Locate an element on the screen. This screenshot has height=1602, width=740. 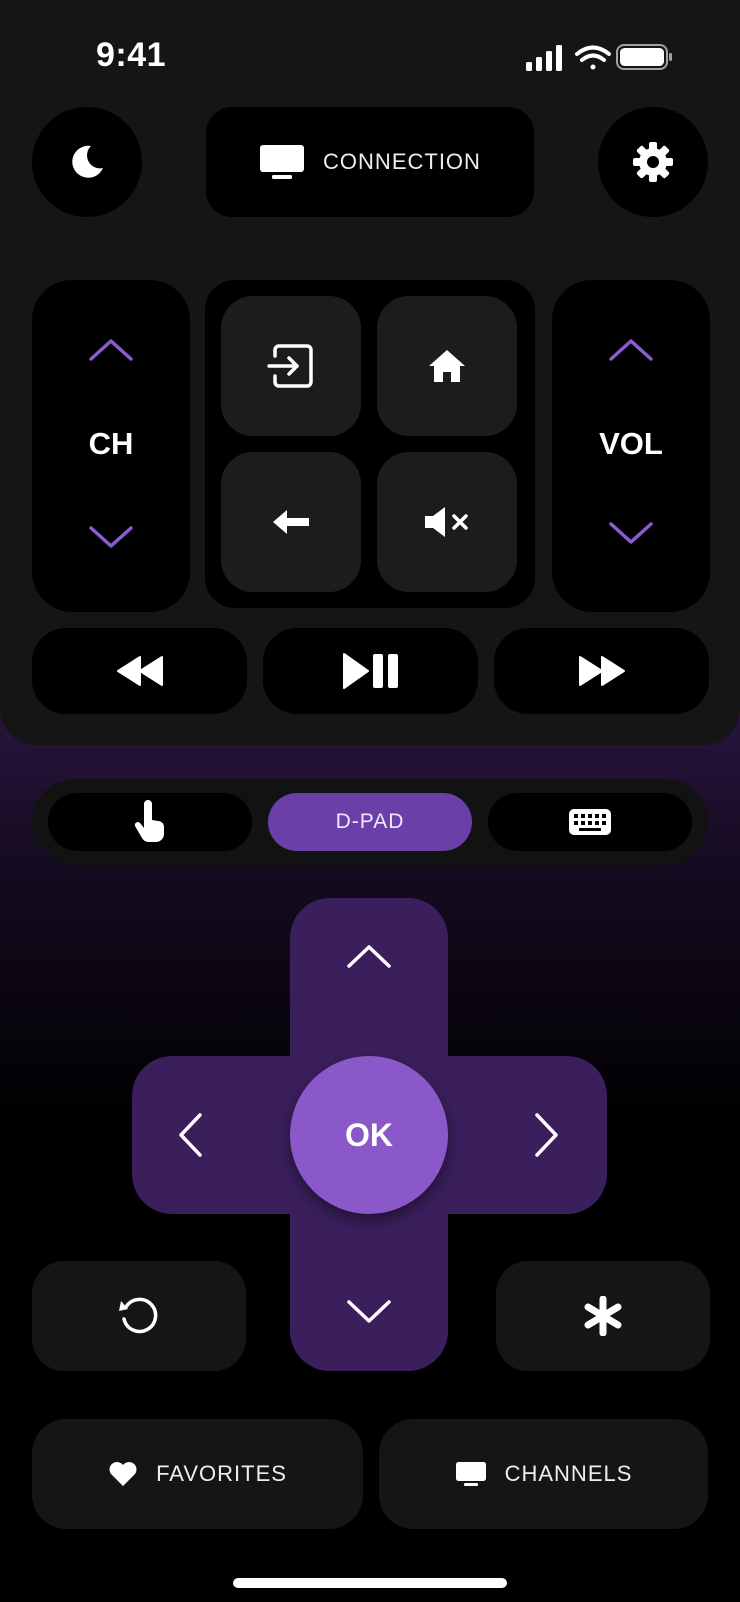
home-icon is located at coordinates (447, 366).